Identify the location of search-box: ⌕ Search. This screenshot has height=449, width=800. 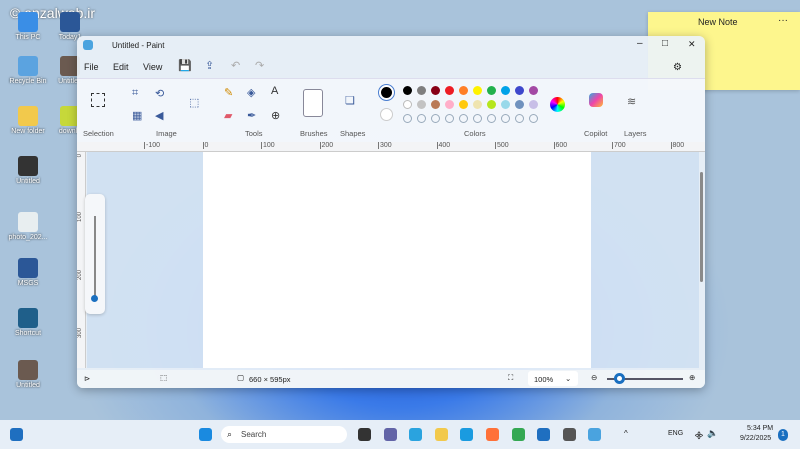
(284, 434).